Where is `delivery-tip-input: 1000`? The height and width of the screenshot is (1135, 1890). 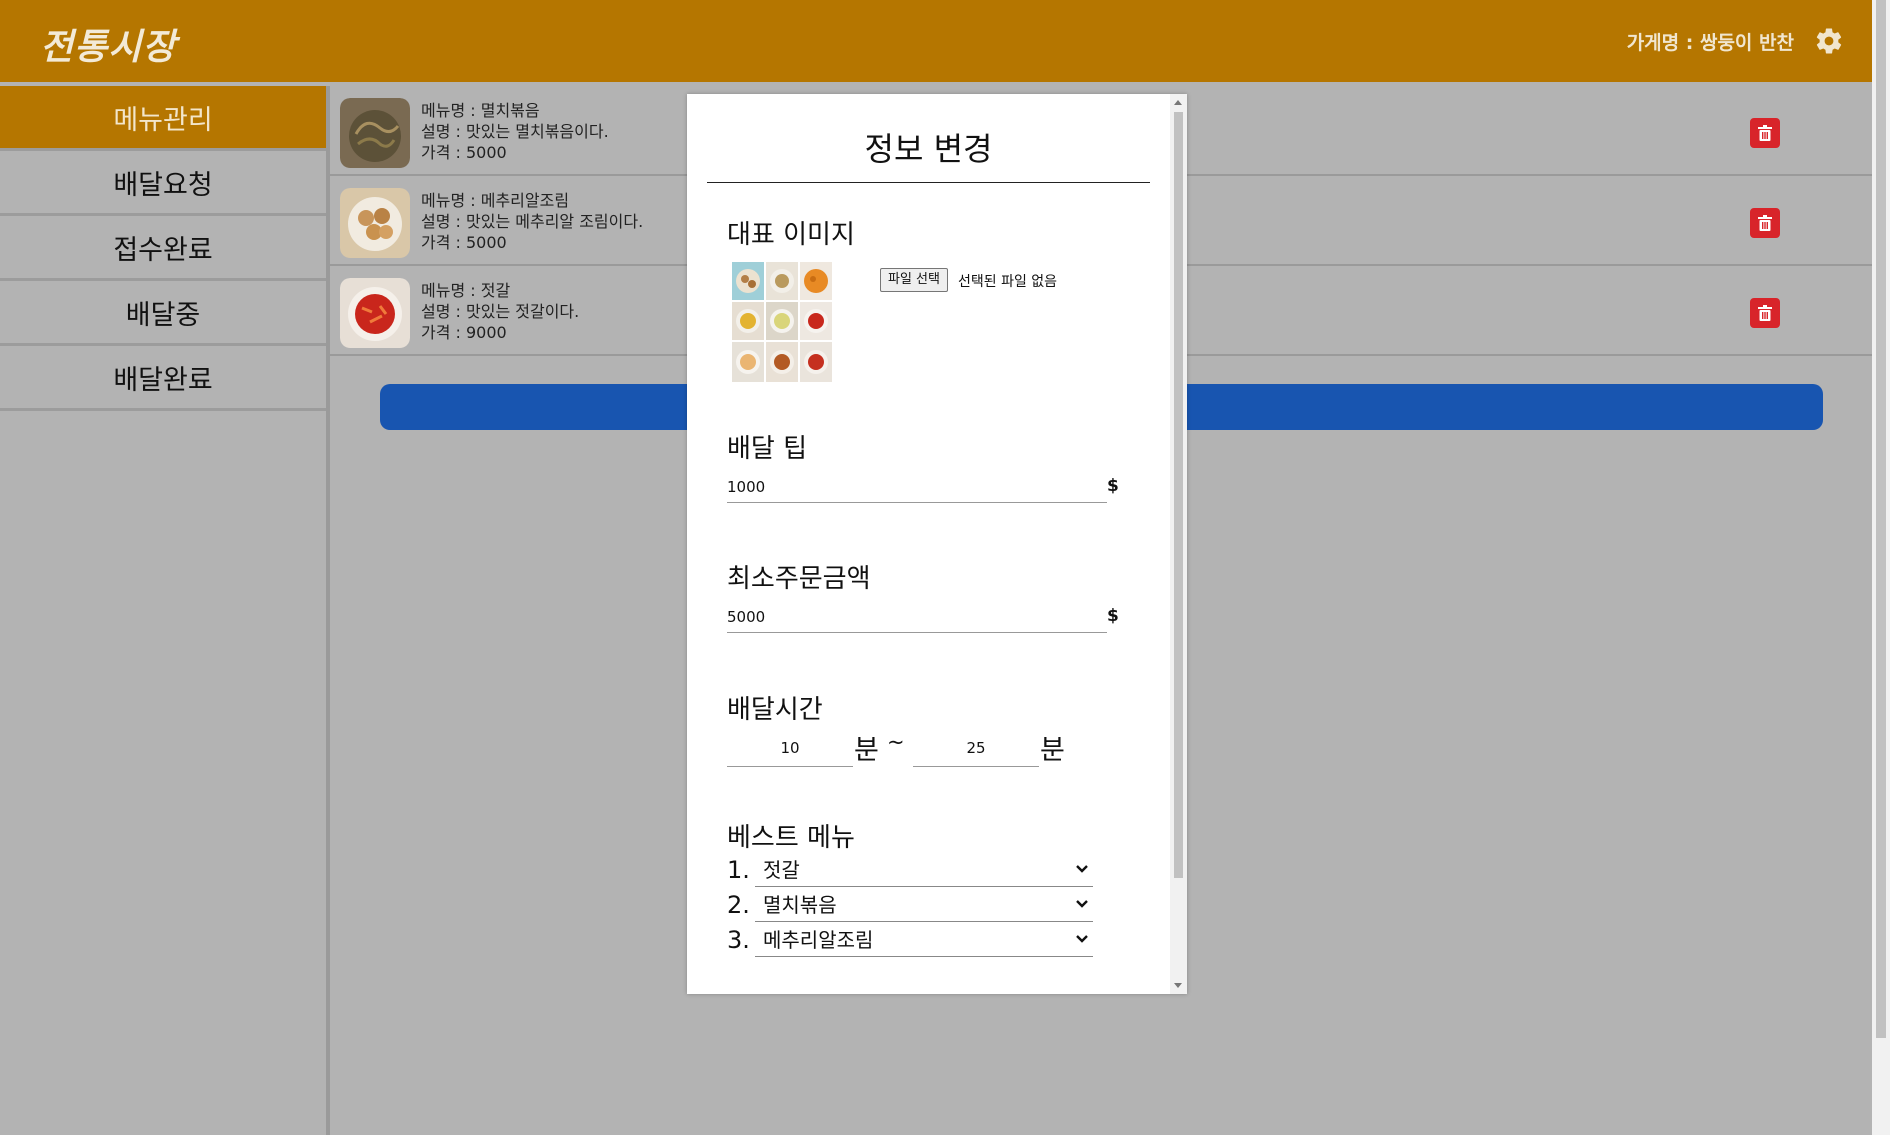 delivery-tip-input: 1000 is located at coordinates (917, 487).